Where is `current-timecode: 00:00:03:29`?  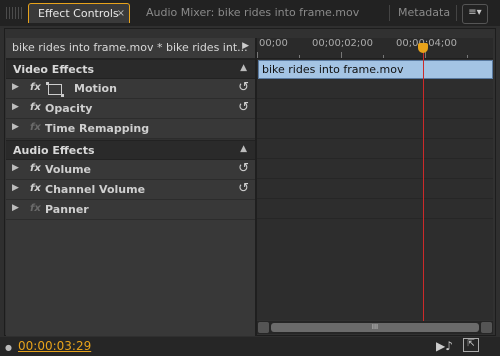 current-timecode: 00:00:03:29 is located at coordinates (54, 346).